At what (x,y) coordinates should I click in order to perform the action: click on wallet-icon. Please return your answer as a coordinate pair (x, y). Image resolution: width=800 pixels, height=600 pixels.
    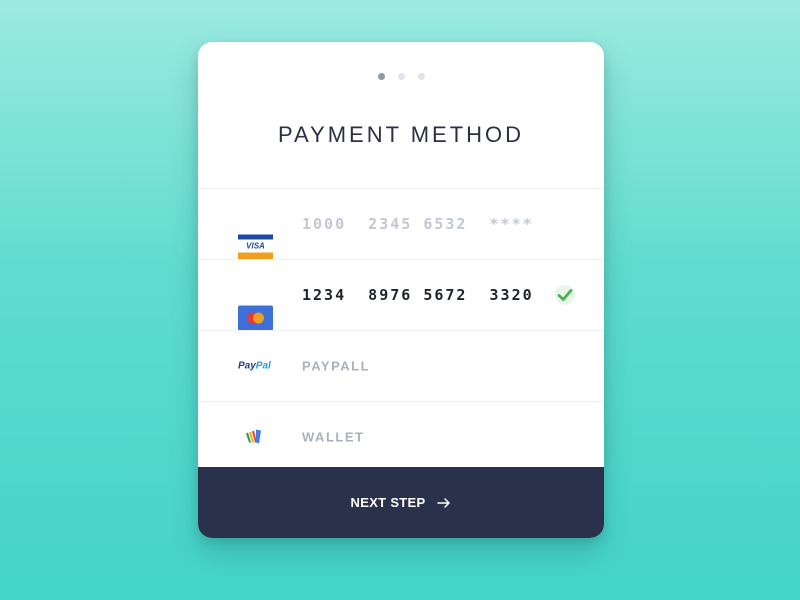
    Looking at the image, I should click on (253, 436).